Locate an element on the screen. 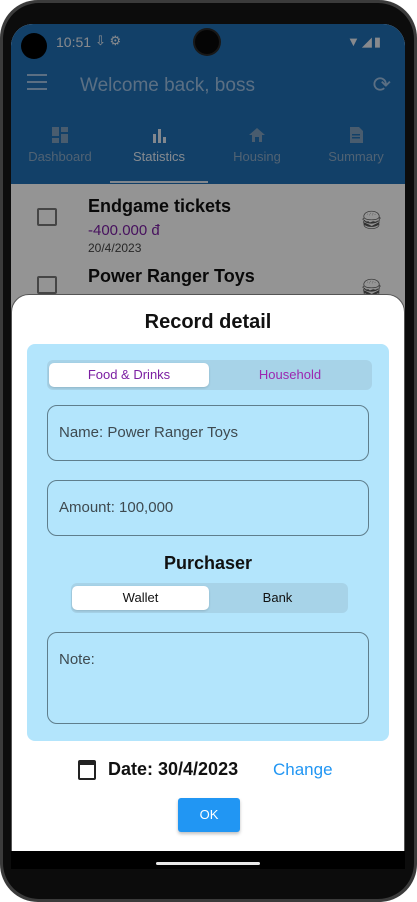 The height and width of the screenshot is (902, 417). purchaser-option-bank: Bank is located at coordinates (277, 598).